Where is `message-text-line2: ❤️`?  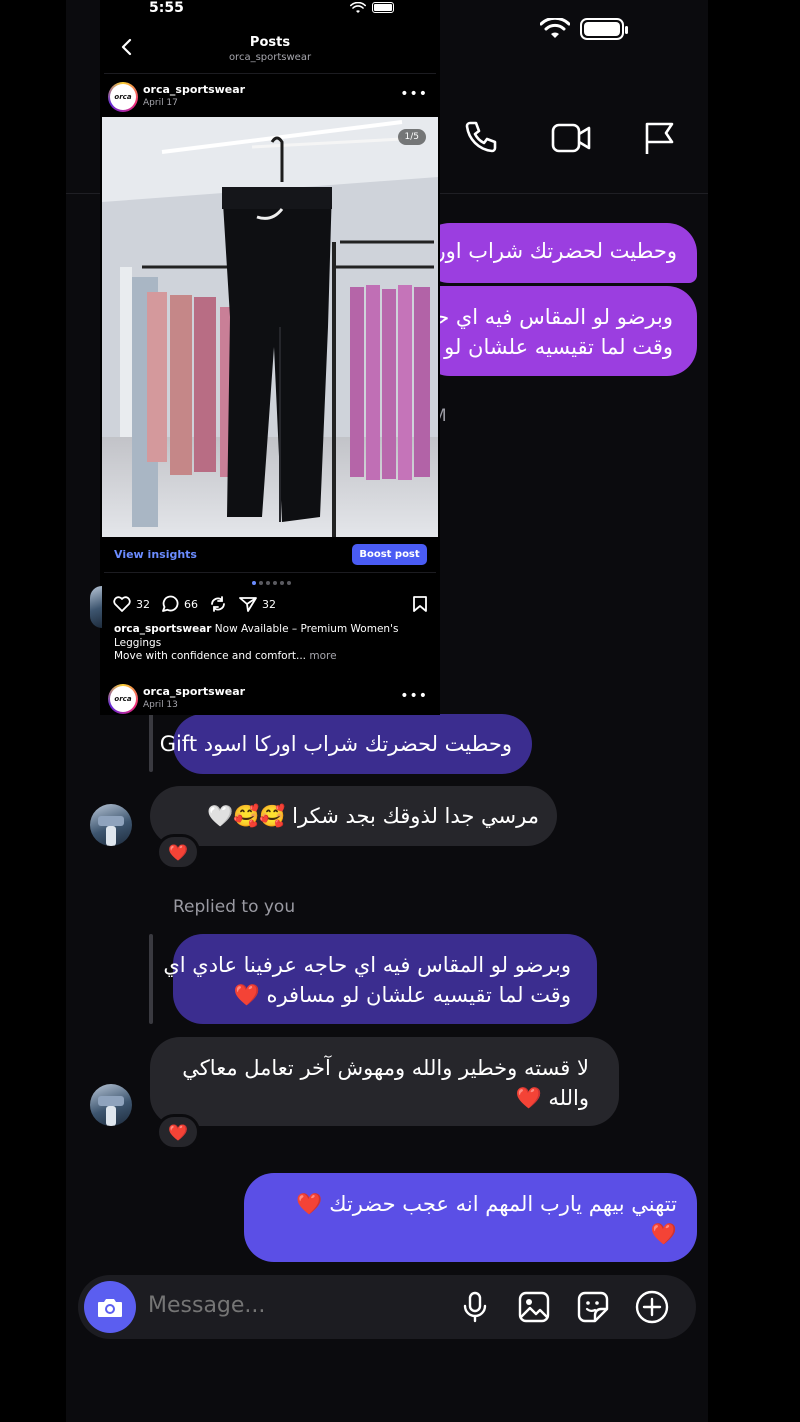 message-text-line2: ❤️ is located at coordinates (663, 1234).